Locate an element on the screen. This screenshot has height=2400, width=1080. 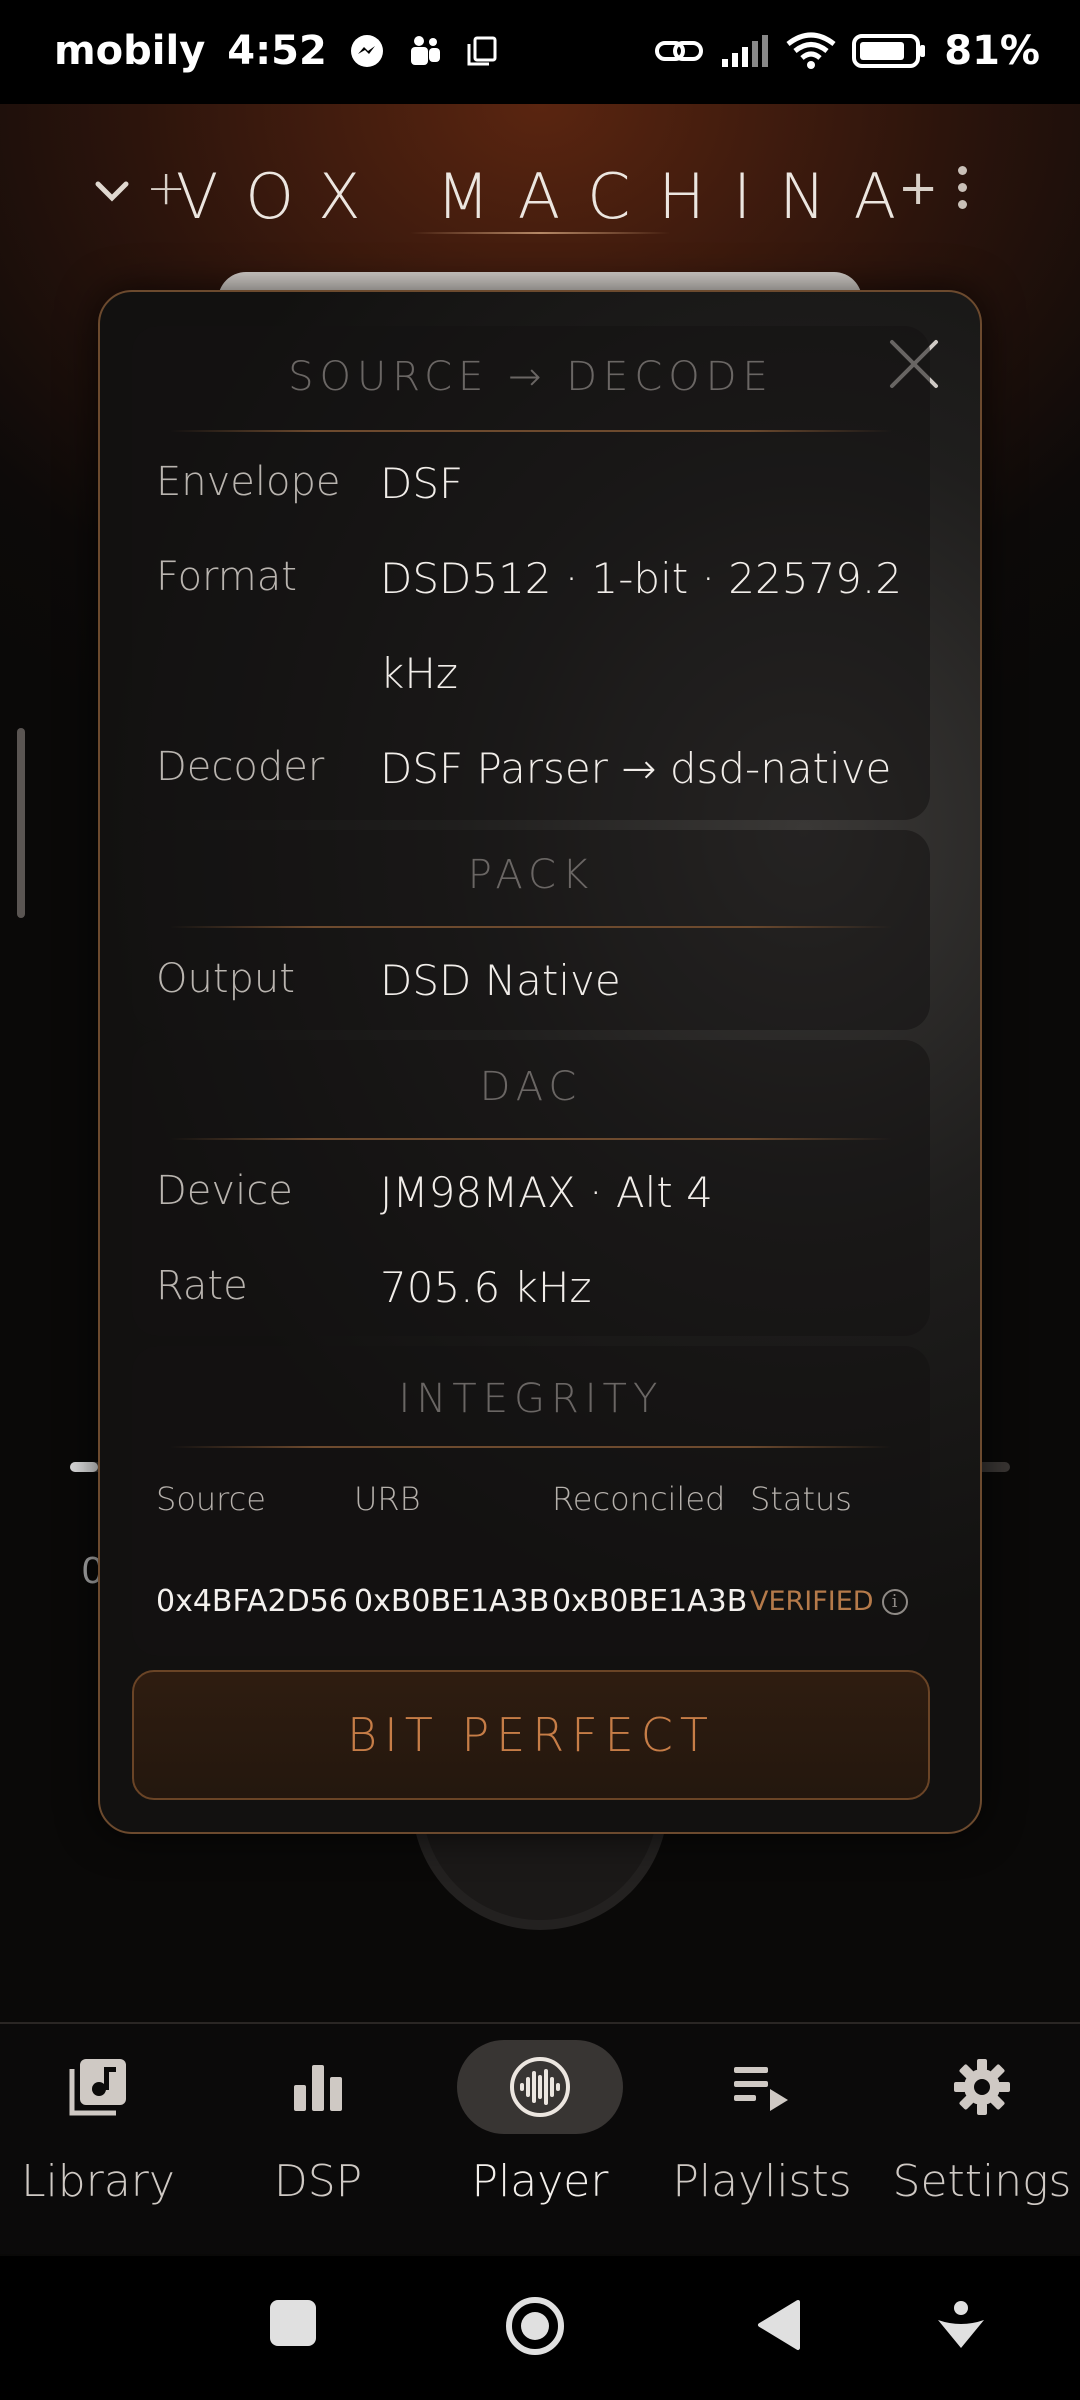
nav-label-settings: Settings is located at coordinates (982, 2181).